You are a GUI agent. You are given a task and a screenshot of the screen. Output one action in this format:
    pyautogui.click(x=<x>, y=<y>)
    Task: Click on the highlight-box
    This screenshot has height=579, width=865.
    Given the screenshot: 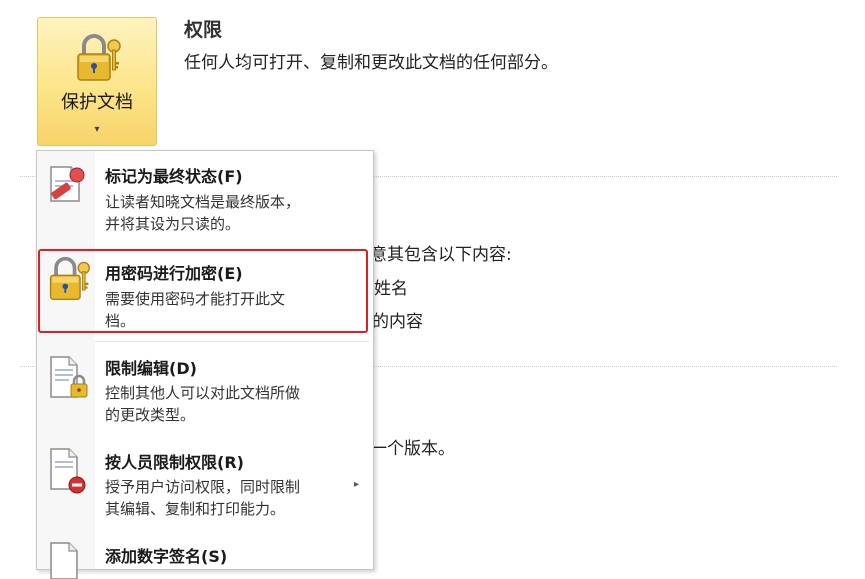 What is the action you would take?
    pyautogui.click(x=203, y=291)
    